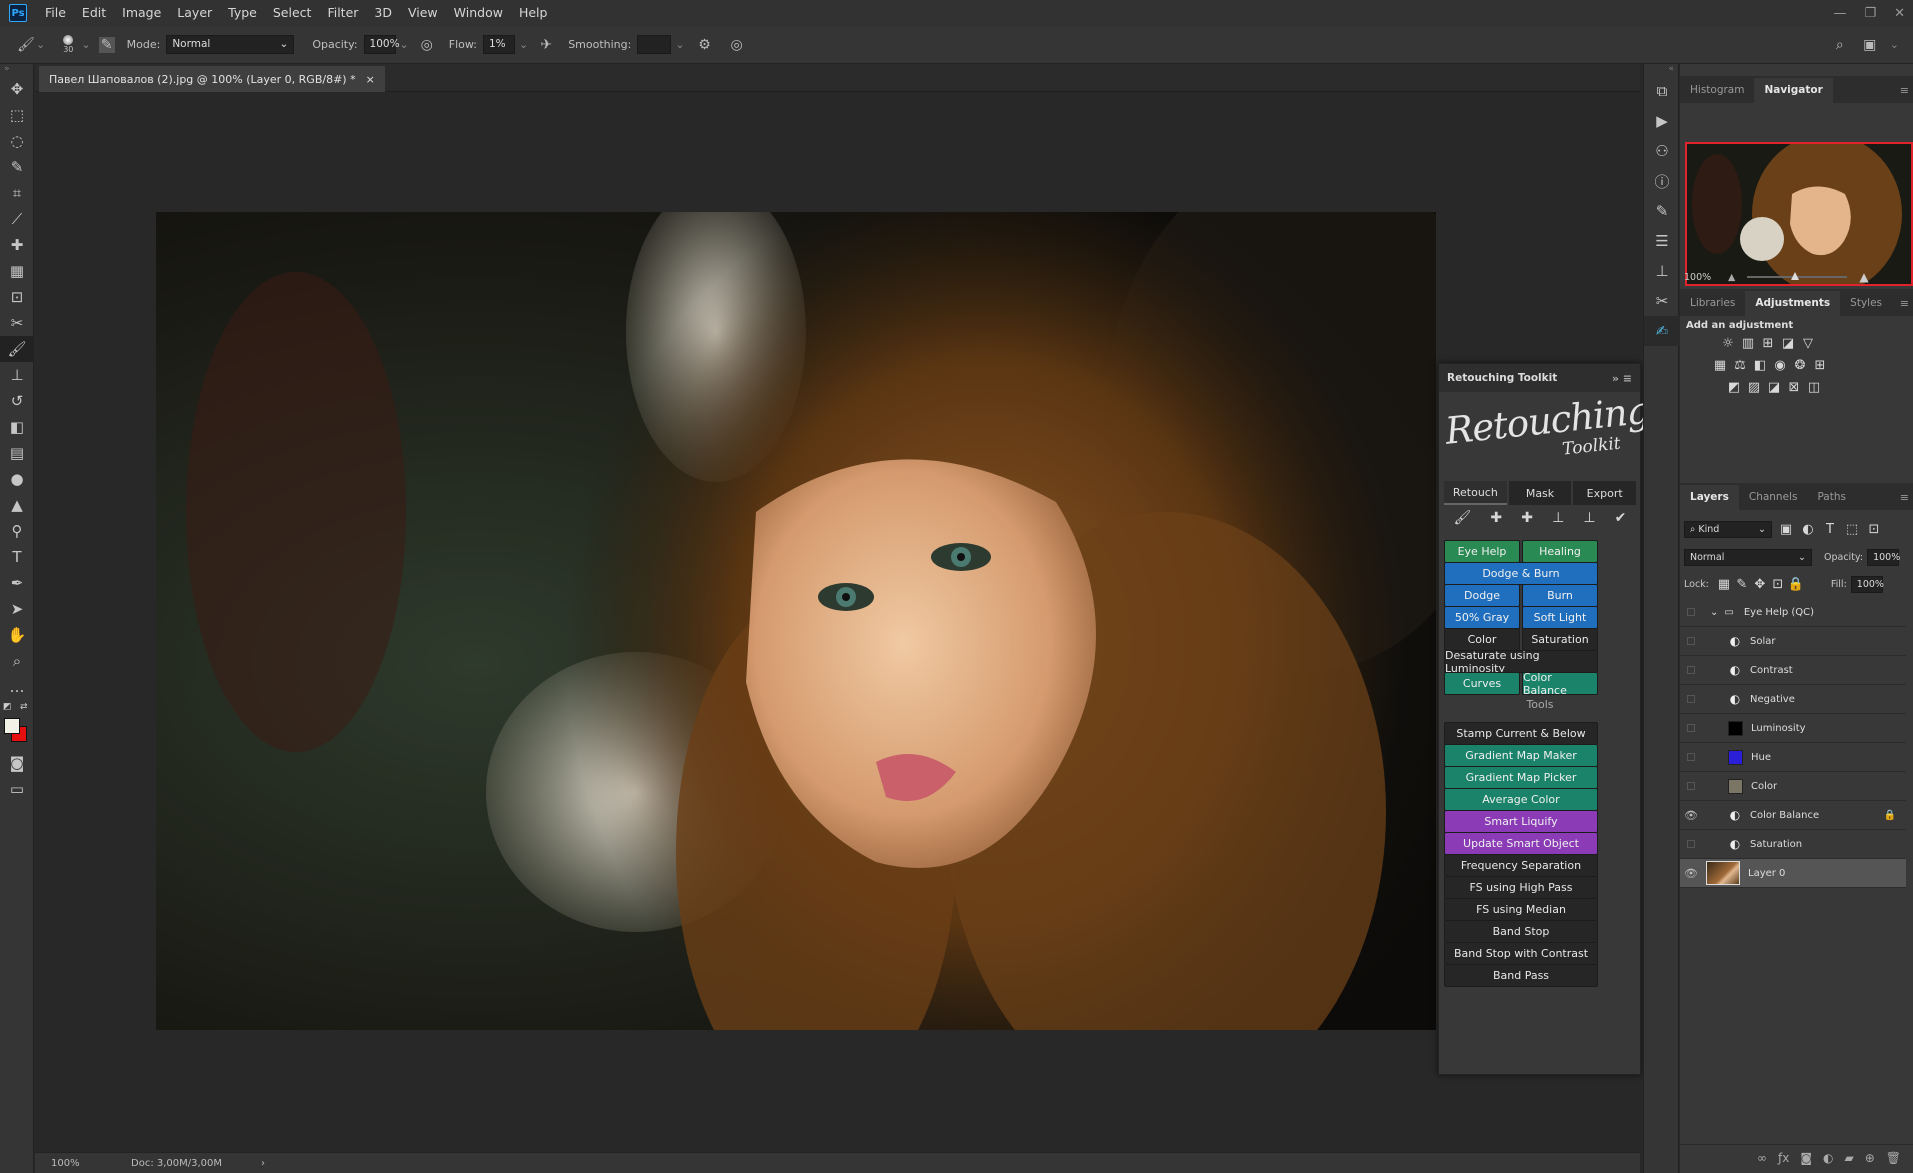 The height and width of the screenshot is (1173, 1913). I want to click on marquee-tool-icon: ⬚, so click(17, 115).